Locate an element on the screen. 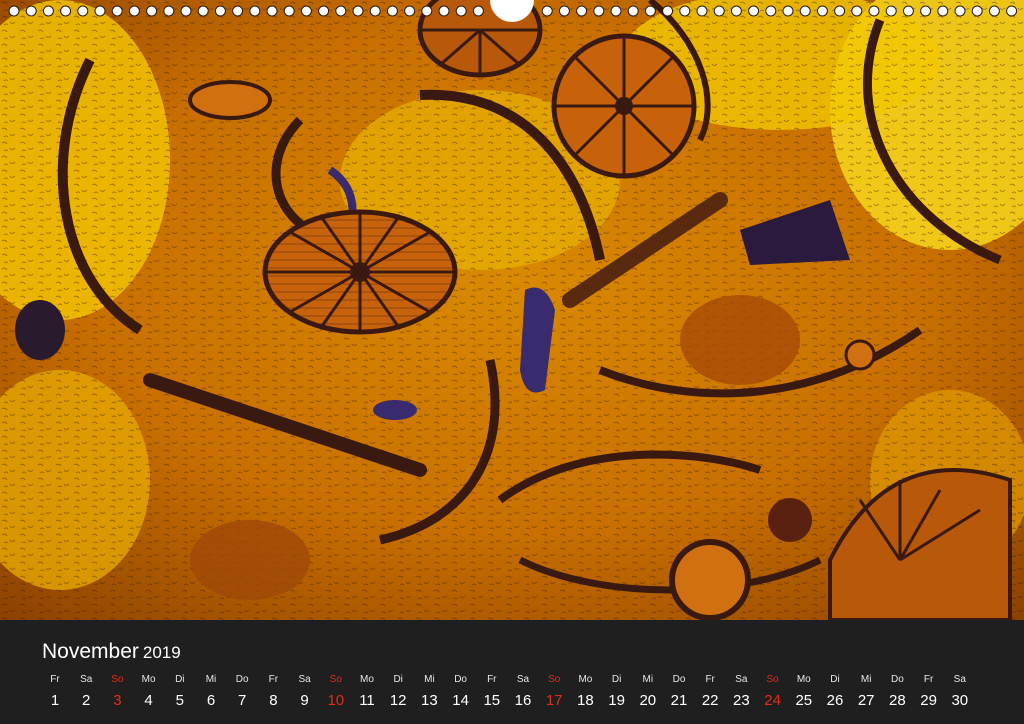  day-number: 18 is located at coordinates (585, 700).